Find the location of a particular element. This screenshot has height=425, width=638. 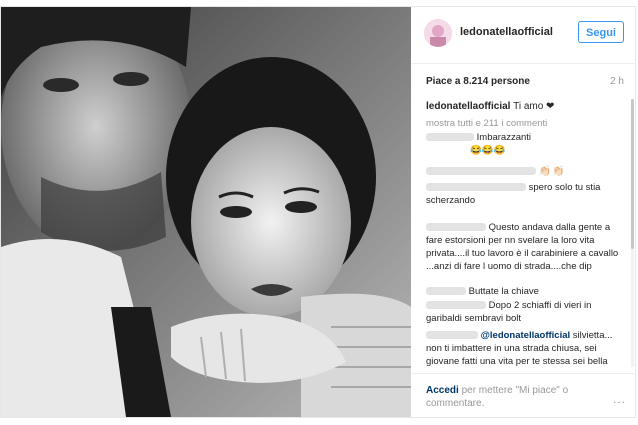

comment-item: Buttate la chiave is located at coordinates (524, 291).